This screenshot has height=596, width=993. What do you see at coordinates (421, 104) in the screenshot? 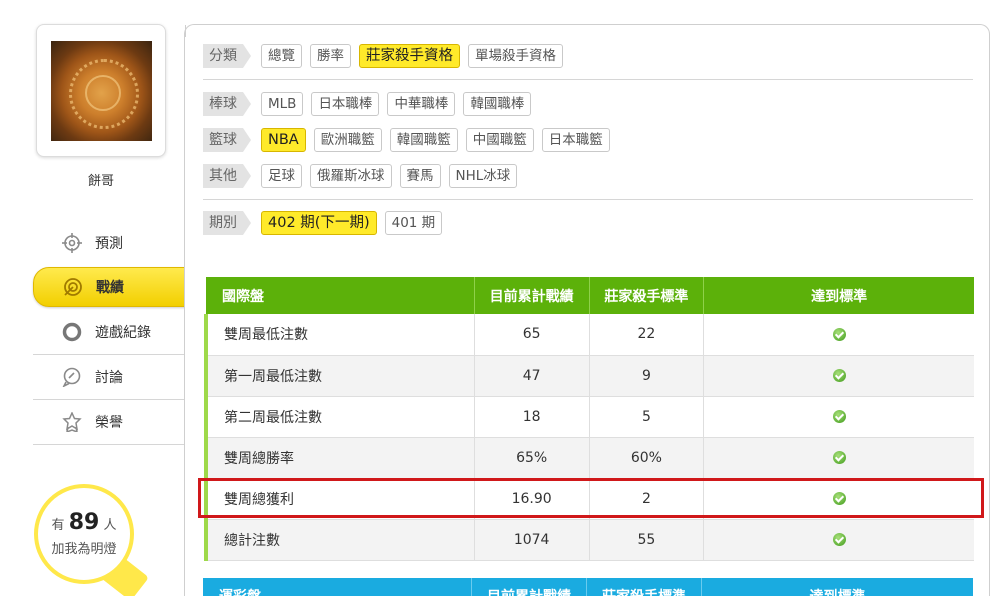
I see `chip-cpbl: 中華職棒` at bounding box center [421, 104].